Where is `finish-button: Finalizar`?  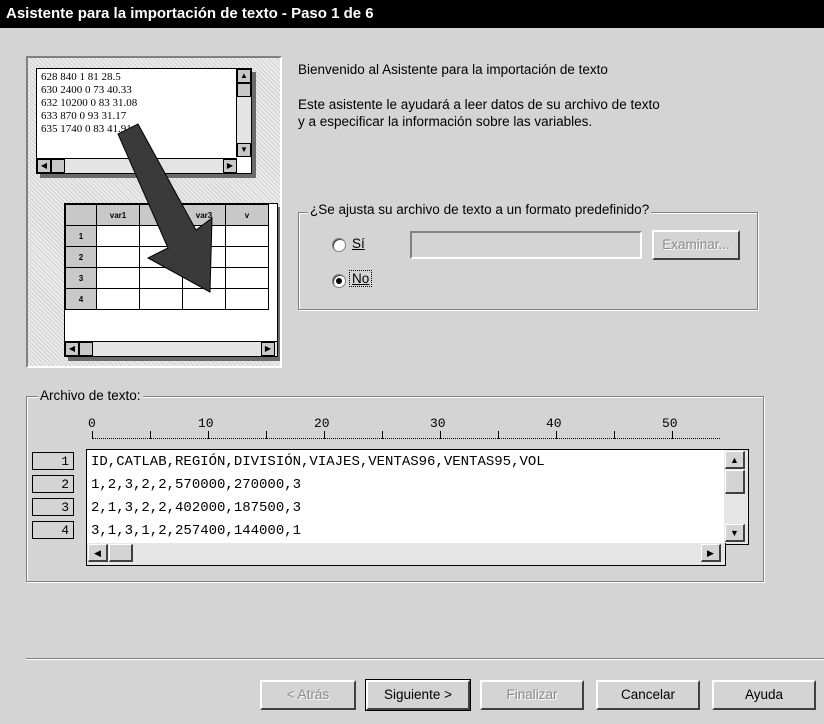
finish-button: Finalizar is located at coordinates (532, 695).